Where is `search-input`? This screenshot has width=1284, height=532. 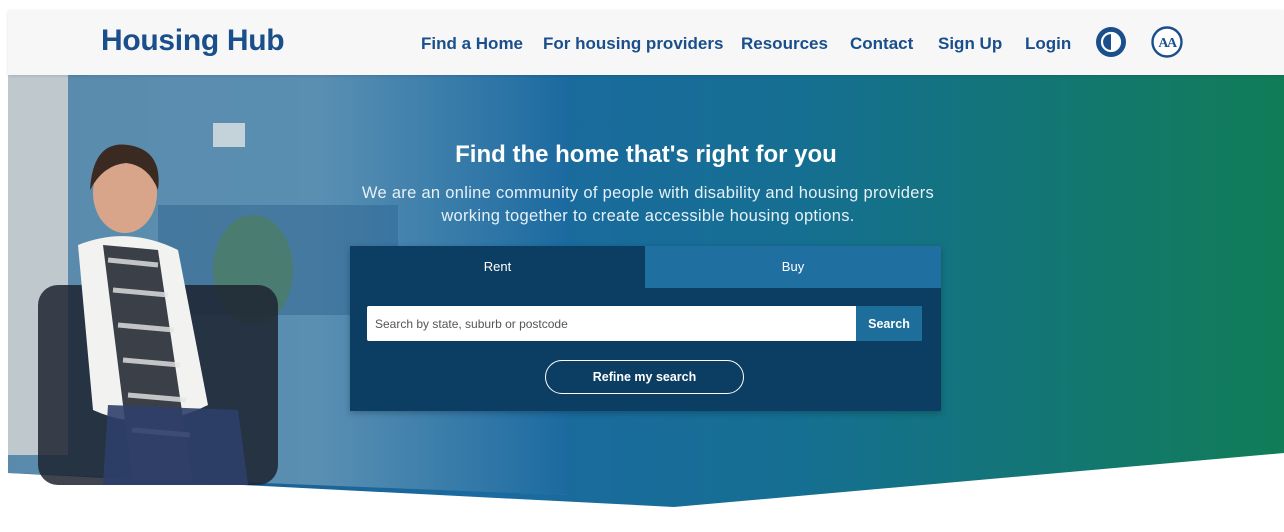 search-input is located at coordinates (611, 323).